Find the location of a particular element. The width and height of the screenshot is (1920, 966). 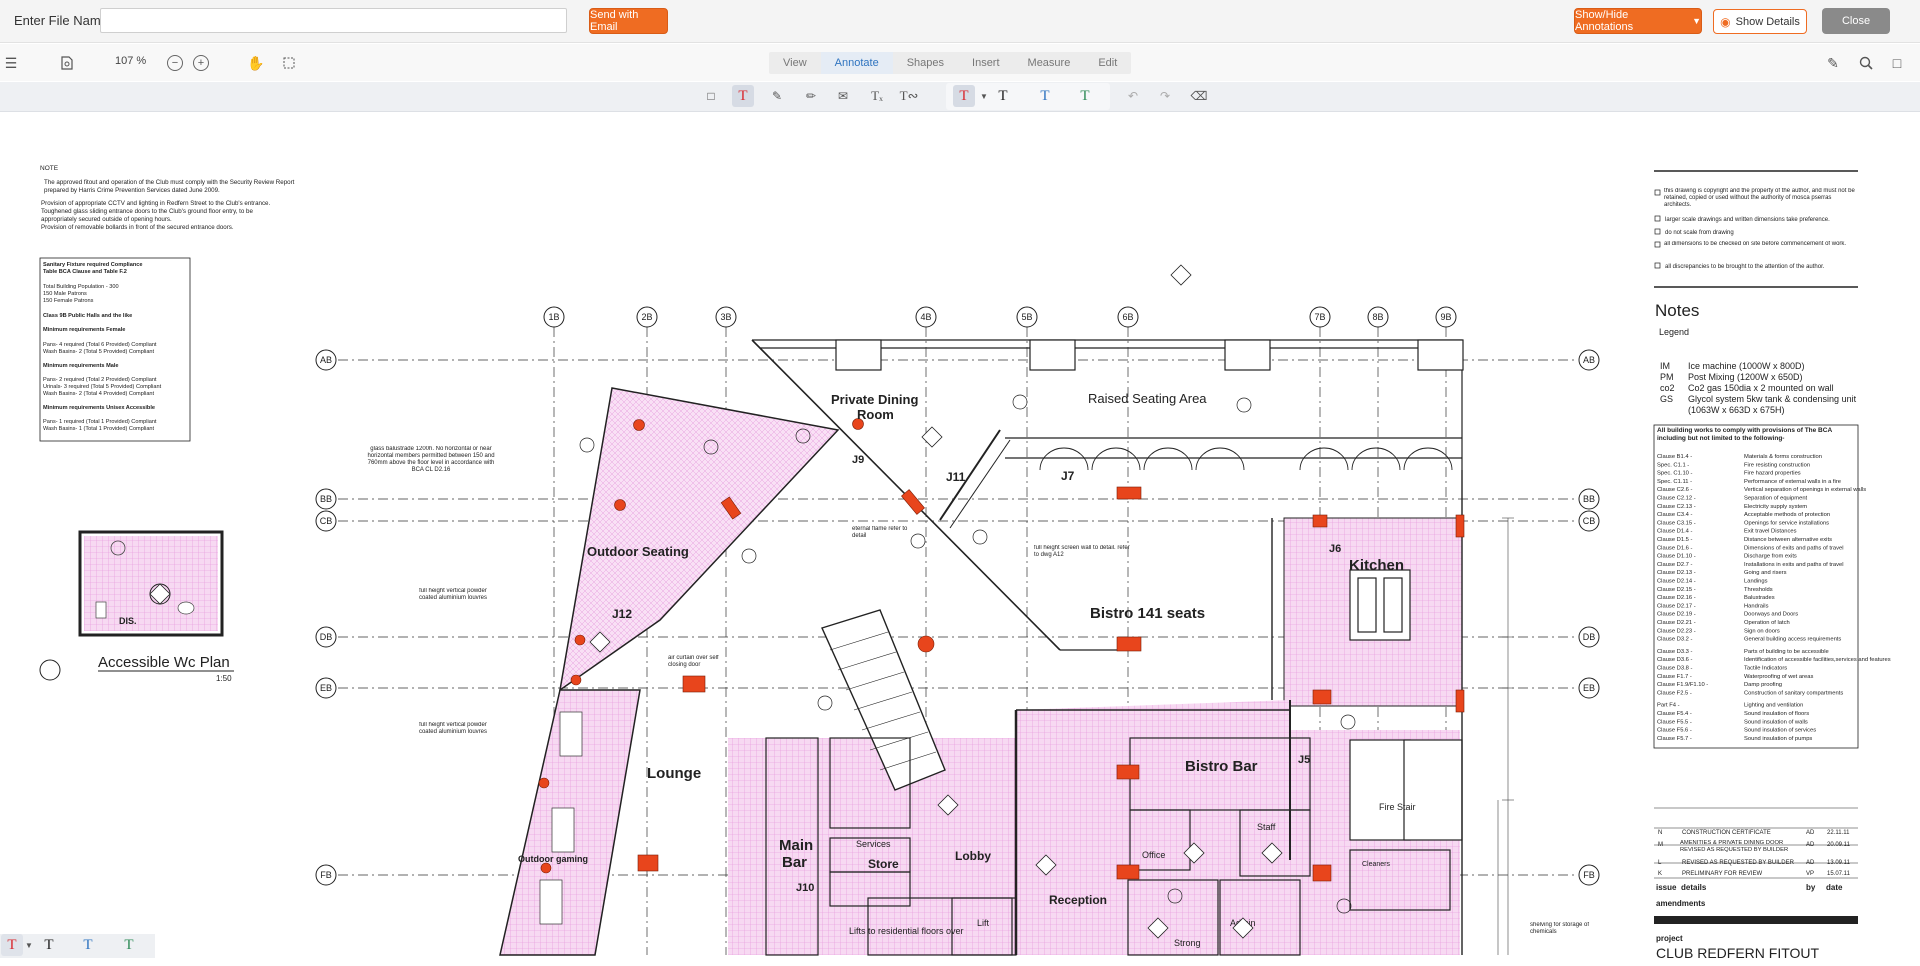

joint-label: J6 is located at coordinates (1335, 549).